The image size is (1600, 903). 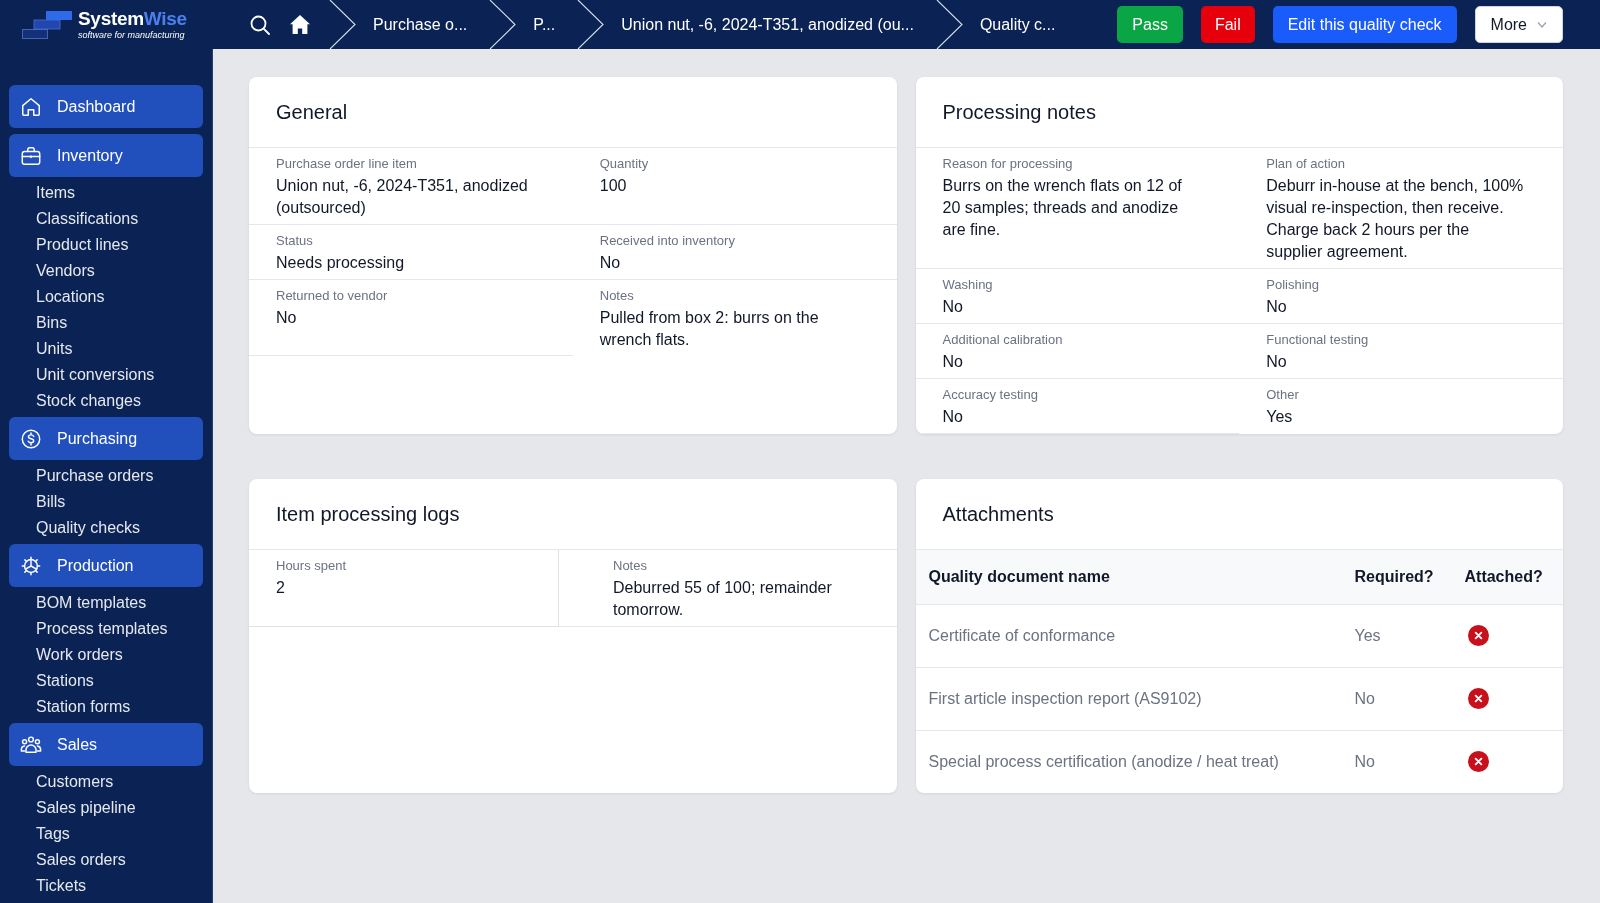 What do you see at coordinates (312, 112) in the screenshot?
I see `card-title: General` at bounding box center [312, 112].